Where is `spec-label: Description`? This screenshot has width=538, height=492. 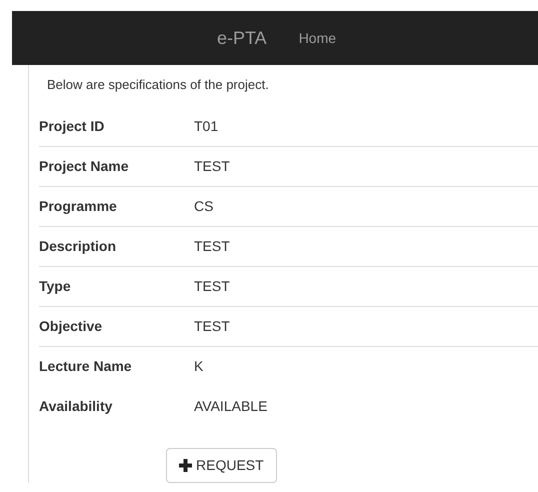
spec-label: Description is located at coordinates (78, 246).